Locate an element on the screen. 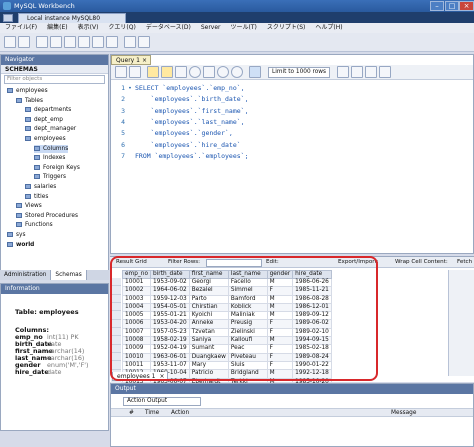  grid-cell: Anneke is located at coordinates (208, 324).